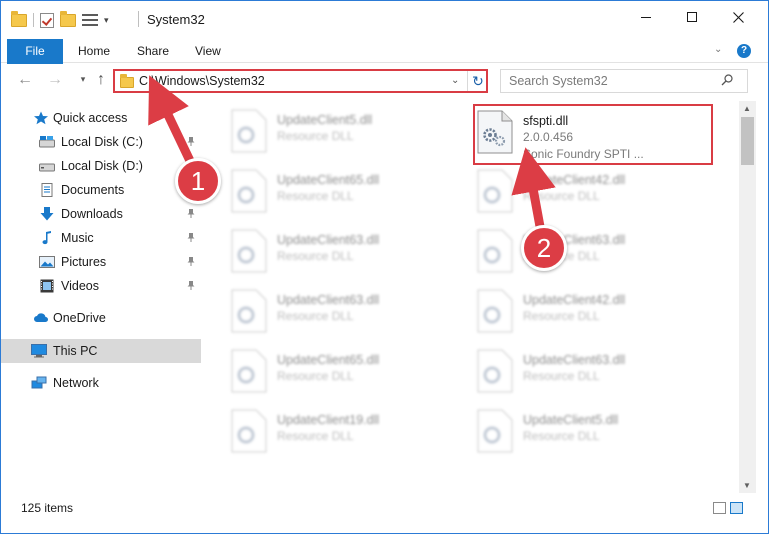  What do you see at coordinates (101, 351) in the screenshot?
I see `sidebar-item-this-pc: This PC` at bounding box center [101, 351].